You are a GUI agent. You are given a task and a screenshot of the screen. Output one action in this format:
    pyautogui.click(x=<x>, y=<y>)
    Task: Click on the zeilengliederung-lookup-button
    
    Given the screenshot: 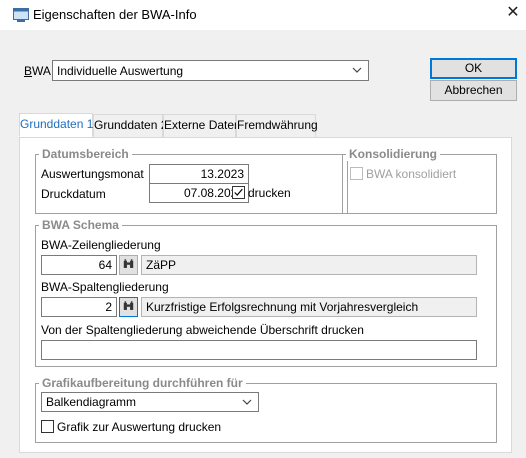 What is the action you would take?
    pyautogui.click(x=128, y=265)
    